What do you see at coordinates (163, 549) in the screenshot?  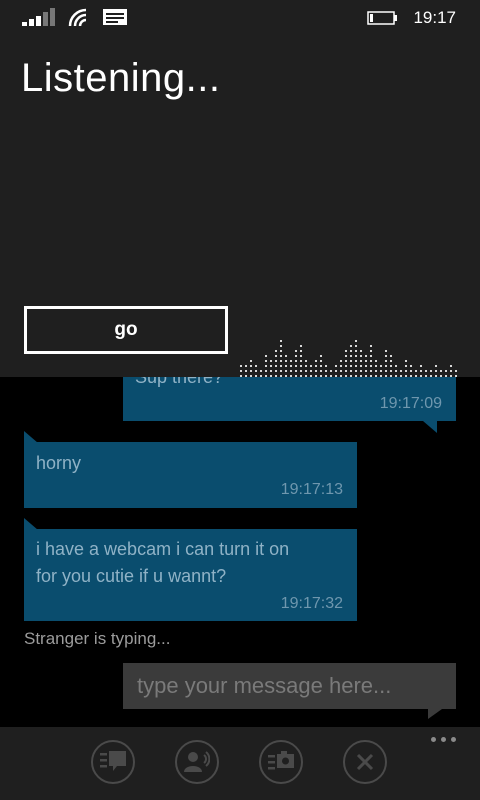 I see `message-text-line1: i have a webcam i can turn it on` at bounding box center [163, 549].